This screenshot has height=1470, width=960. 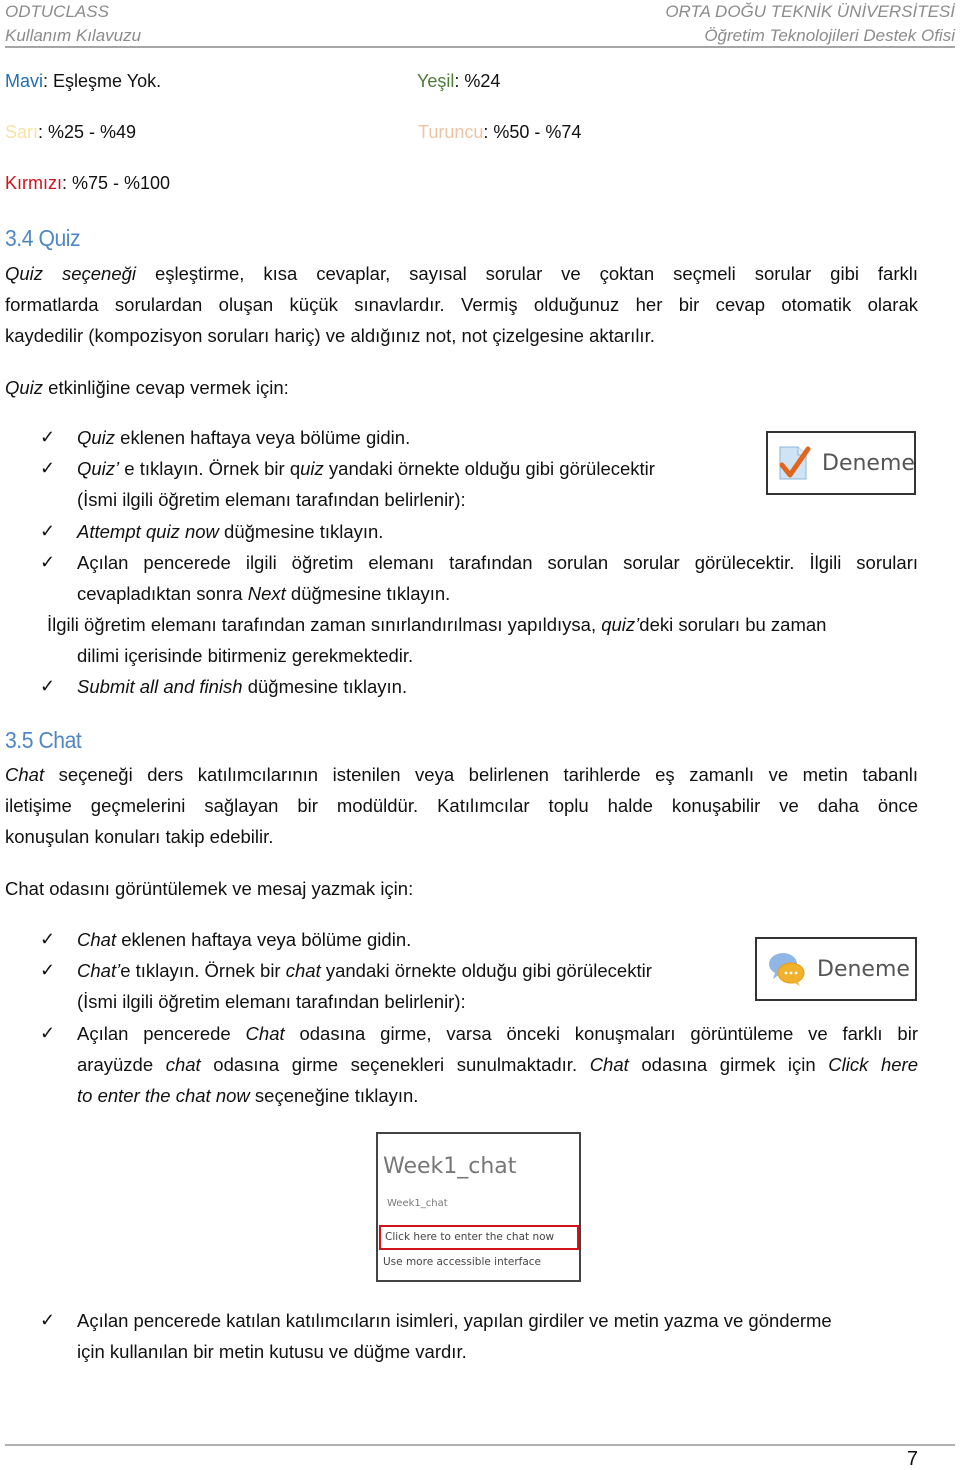 What do you see at coordinates (244, 437) in the screenshot?
I see `quiz-step-1: Quiz eklenen haftaya veya bölüme gidin.` at bounding box center [244, 437].